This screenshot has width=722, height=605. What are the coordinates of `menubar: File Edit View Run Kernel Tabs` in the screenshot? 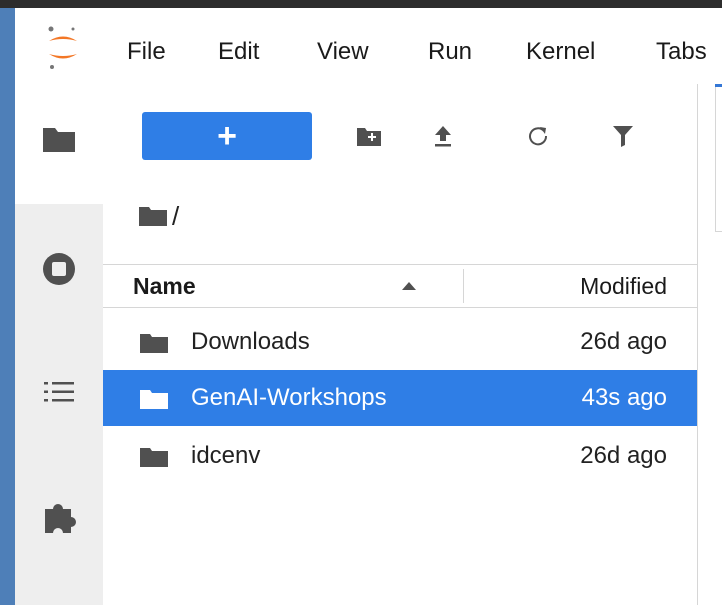 It's located at (368, 46).